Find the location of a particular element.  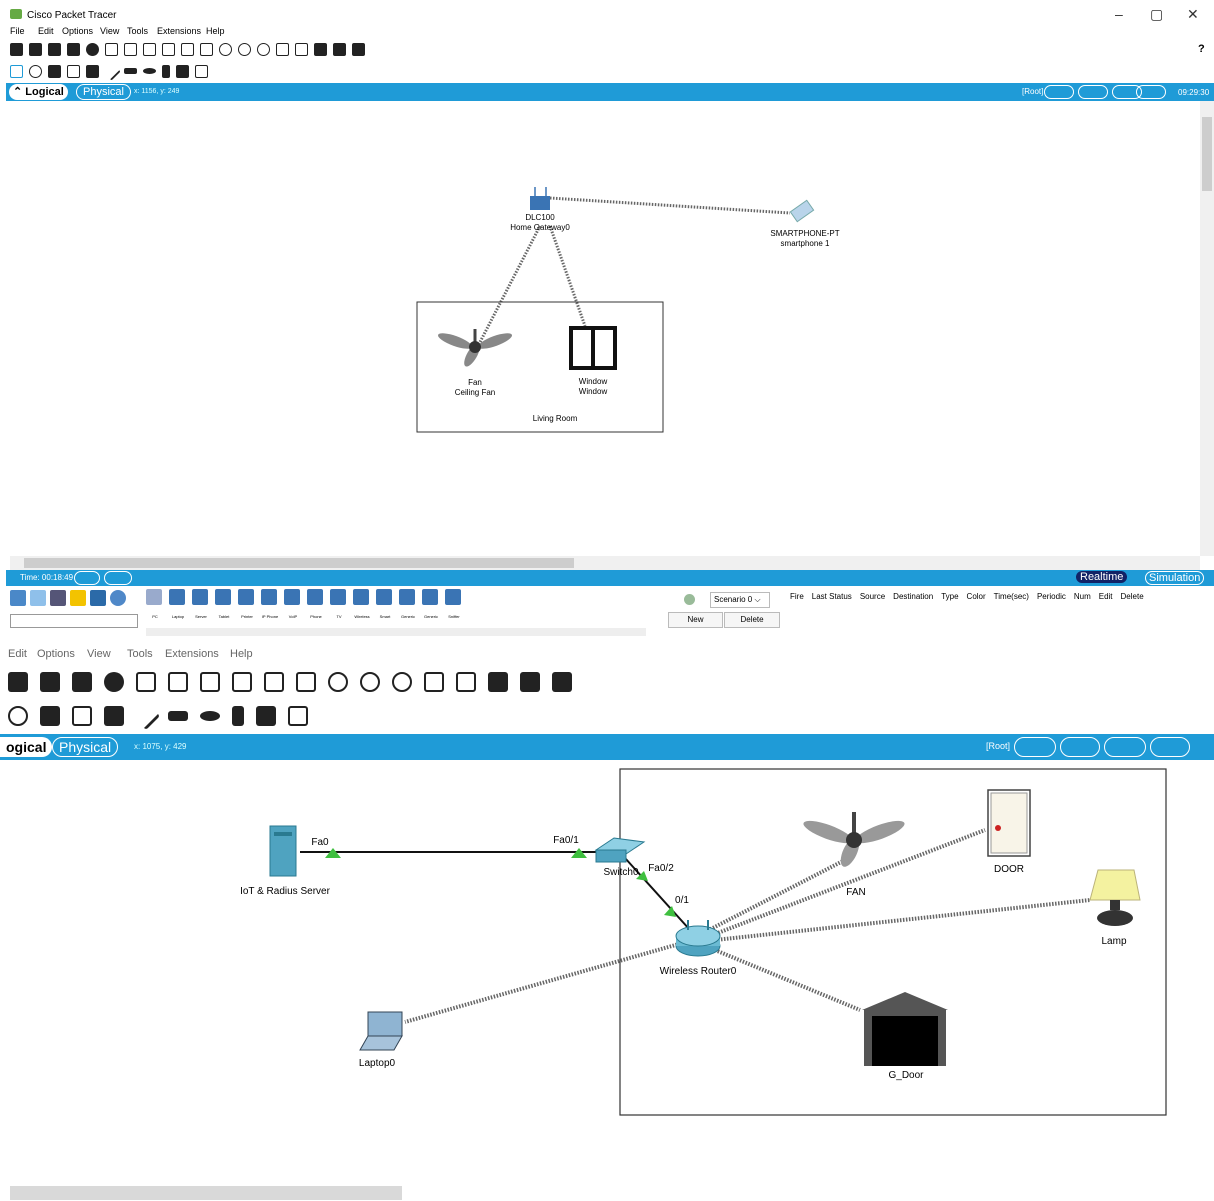

delete-icon is located at coordinates (54, 71).